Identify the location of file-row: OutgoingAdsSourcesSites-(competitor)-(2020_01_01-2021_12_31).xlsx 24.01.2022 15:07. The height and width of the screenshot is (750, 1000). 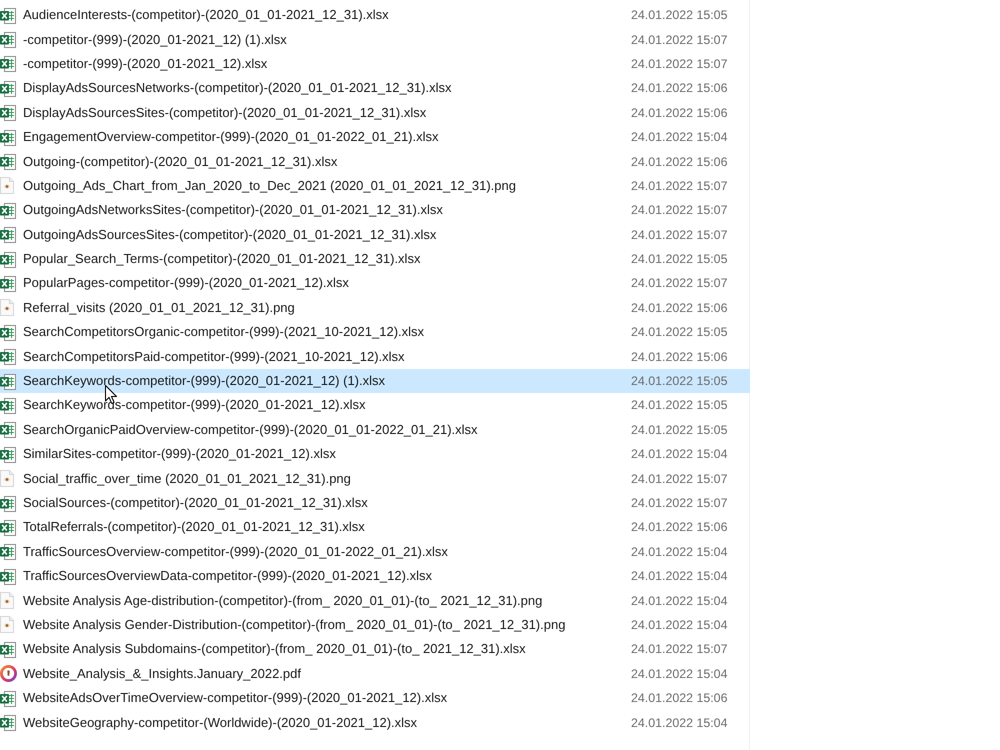
(375, 234).